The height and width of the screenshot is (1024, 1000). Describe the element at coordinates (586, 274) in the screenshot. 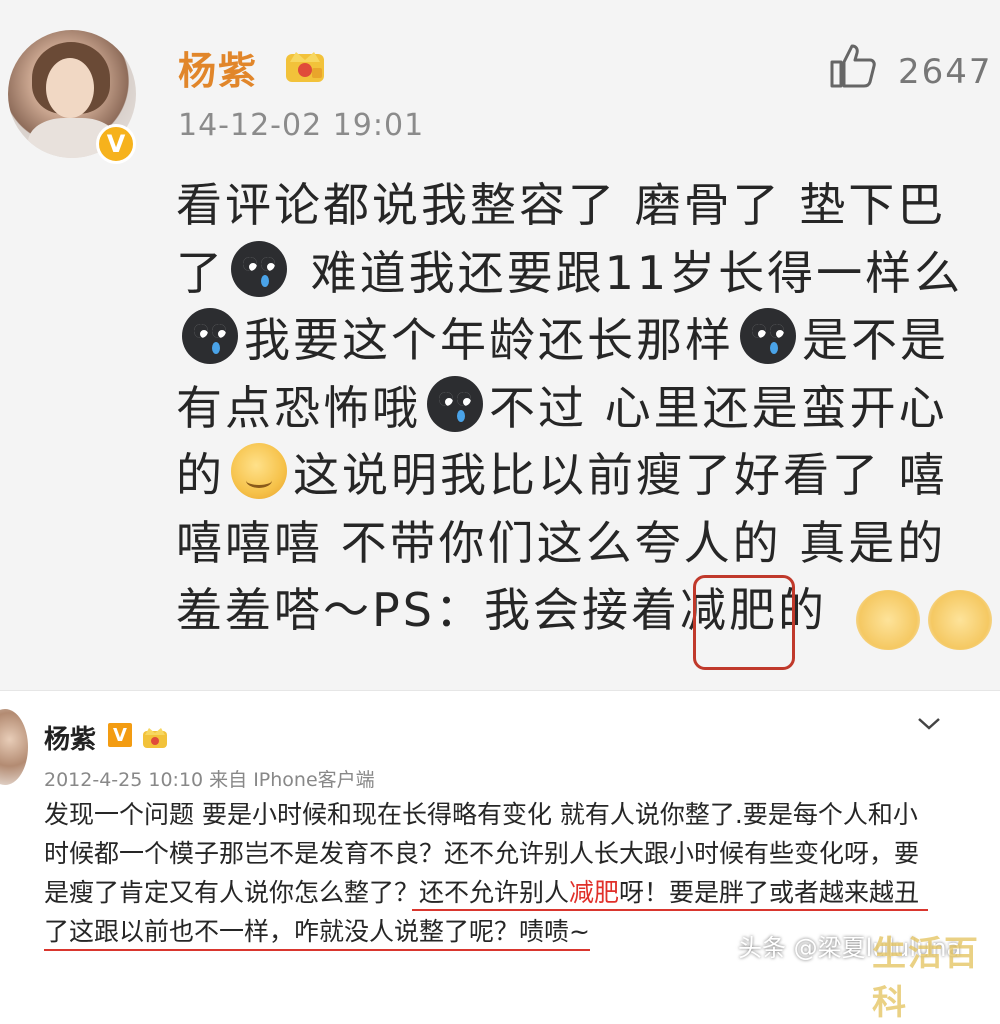

I see `post-line: 了 难道我还要跟11岁长得一样么` at that location.